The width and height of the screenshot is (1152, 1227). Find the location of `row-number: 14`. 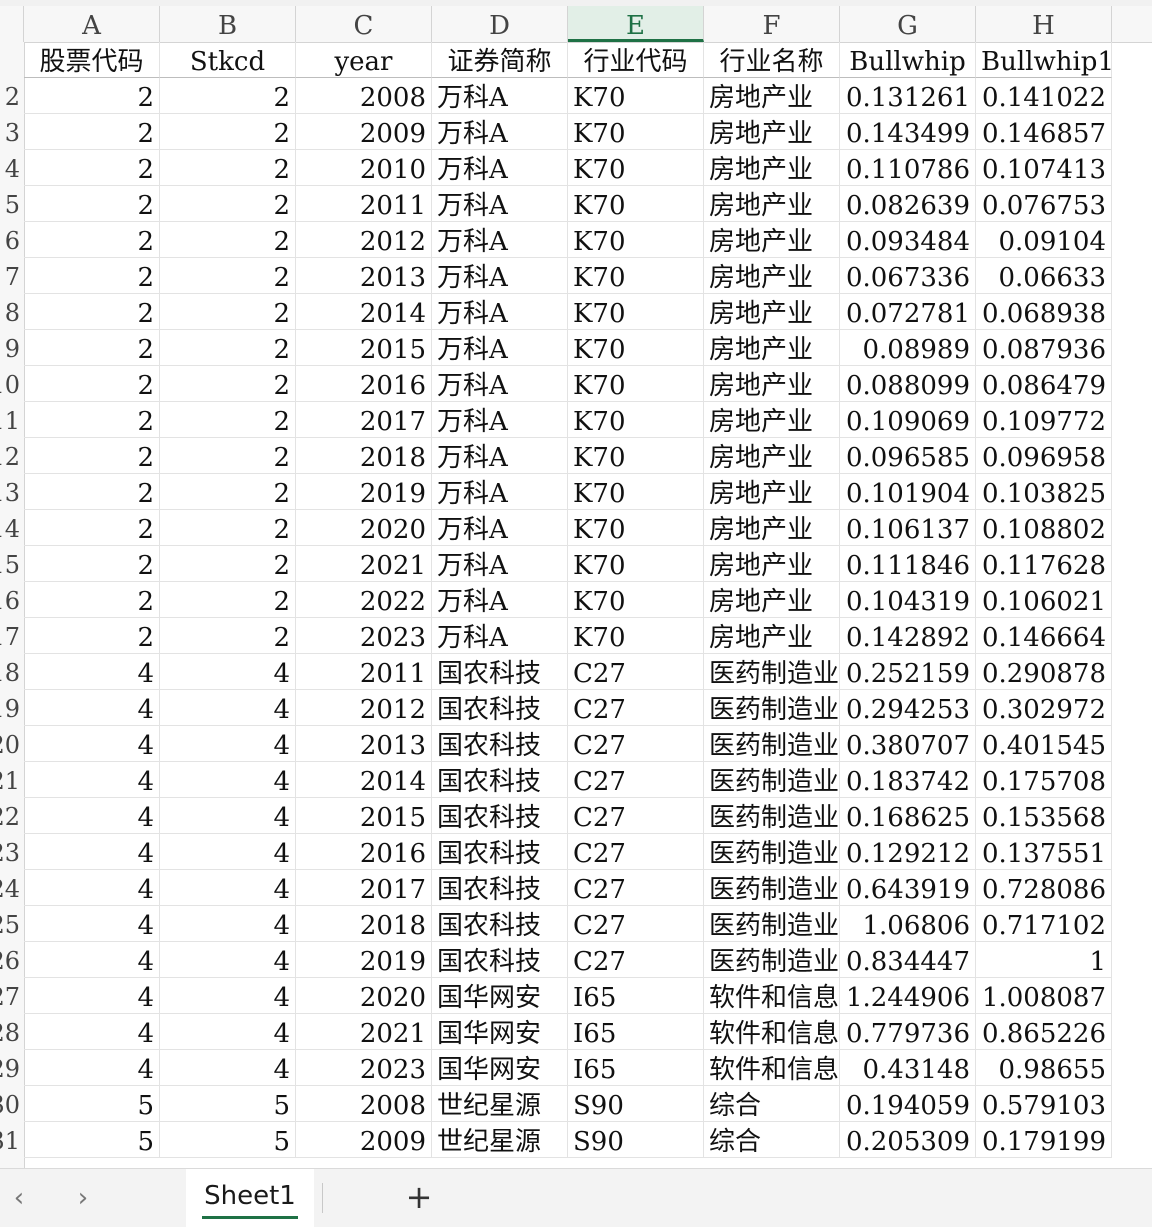

row-number: 14 is located at coordinates (10, 528).